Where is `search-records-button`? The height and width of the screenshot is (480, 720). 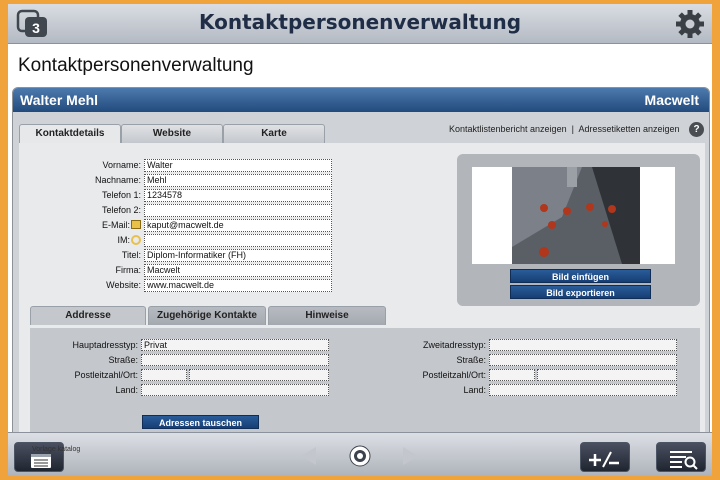
search-records-button is located at coordinates (681, 457).